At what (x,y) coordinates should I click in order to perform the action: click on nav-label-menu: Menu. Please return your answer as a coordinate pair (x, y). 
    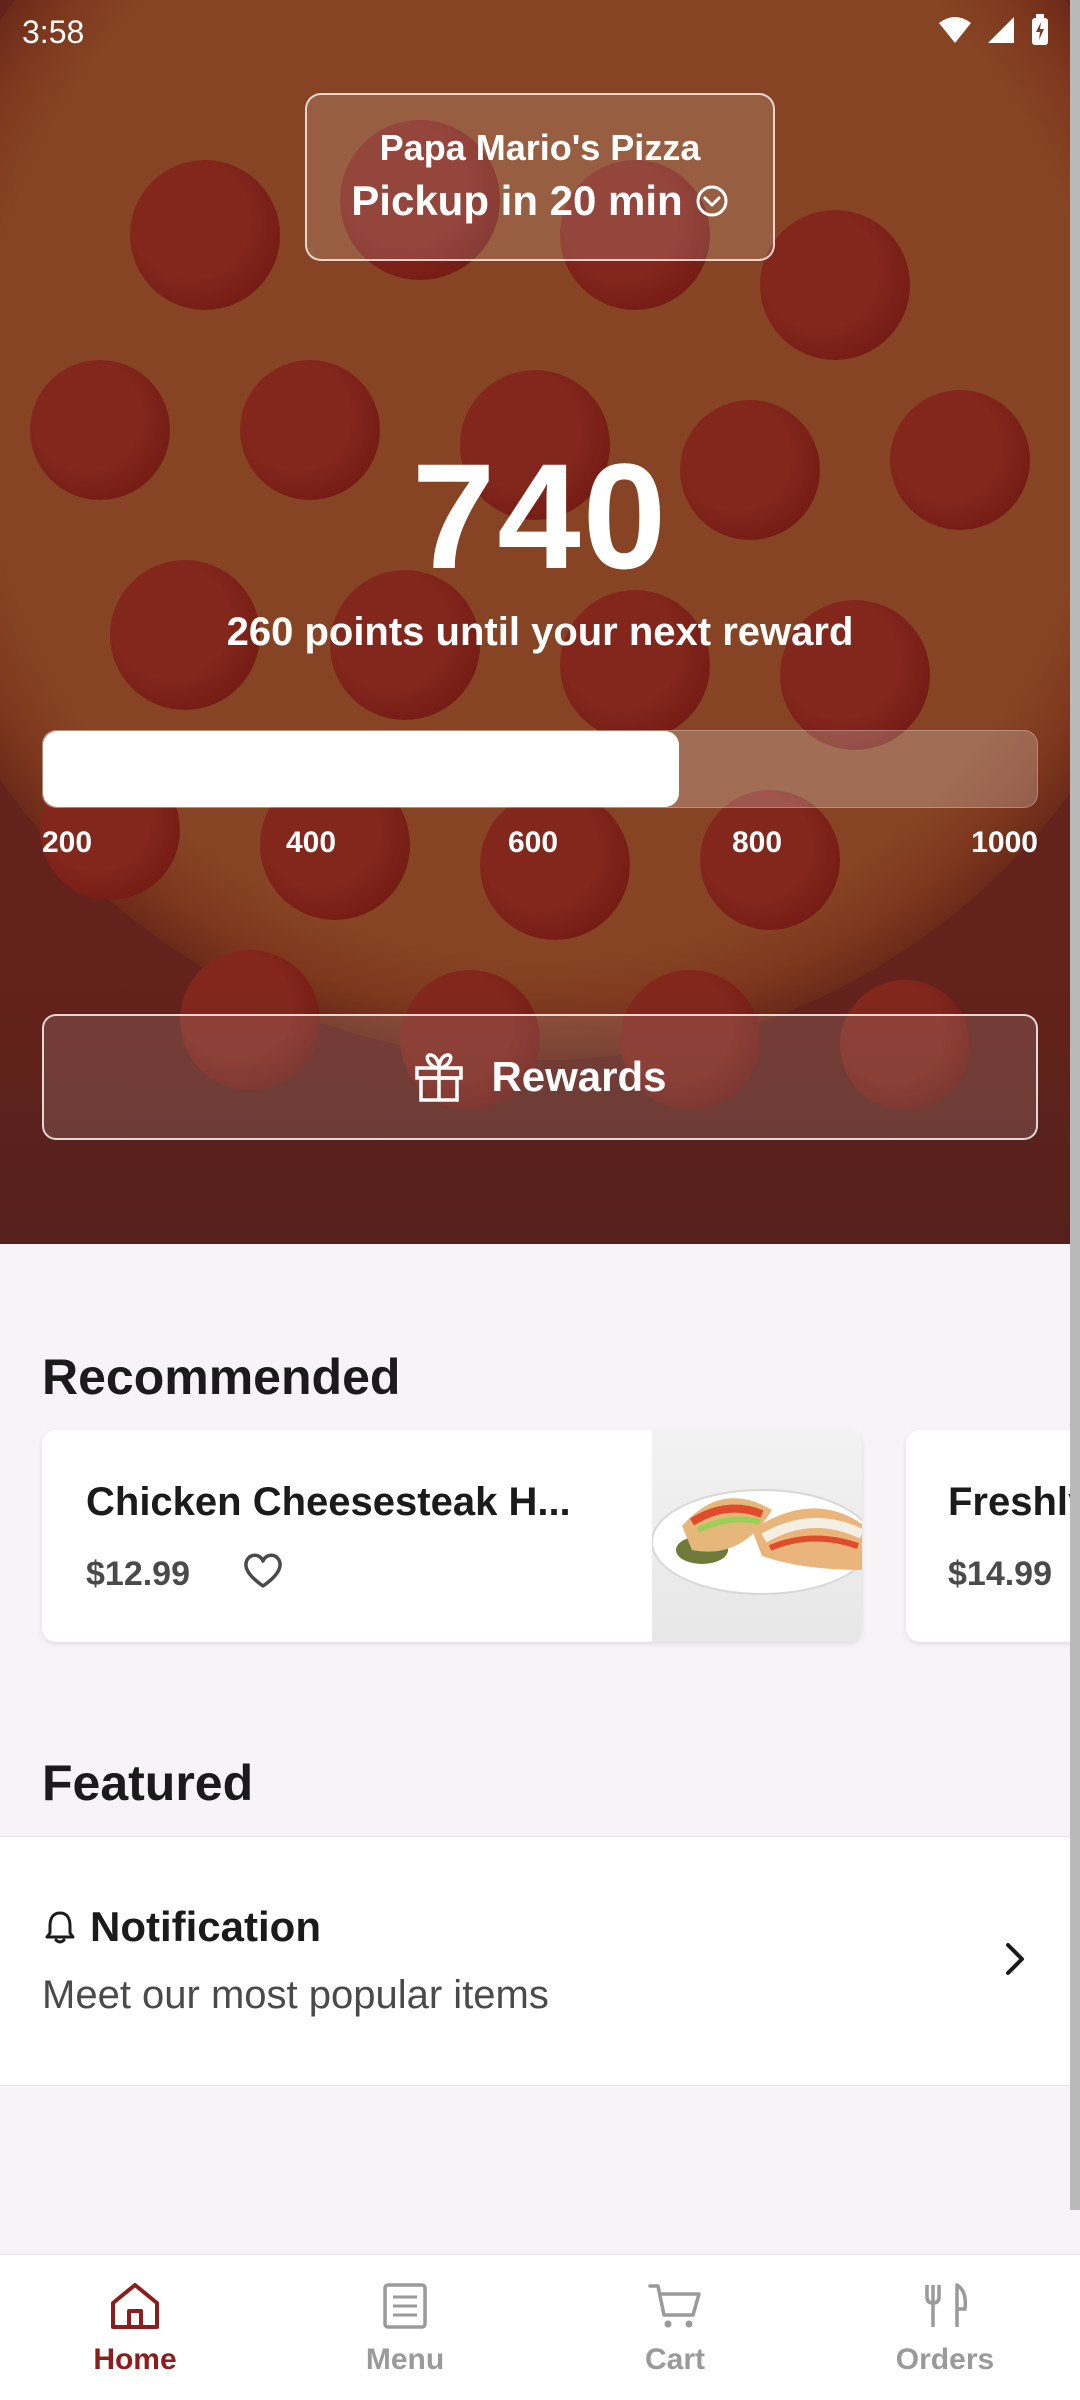
    Looking at the image, I should click on (405, 2359).